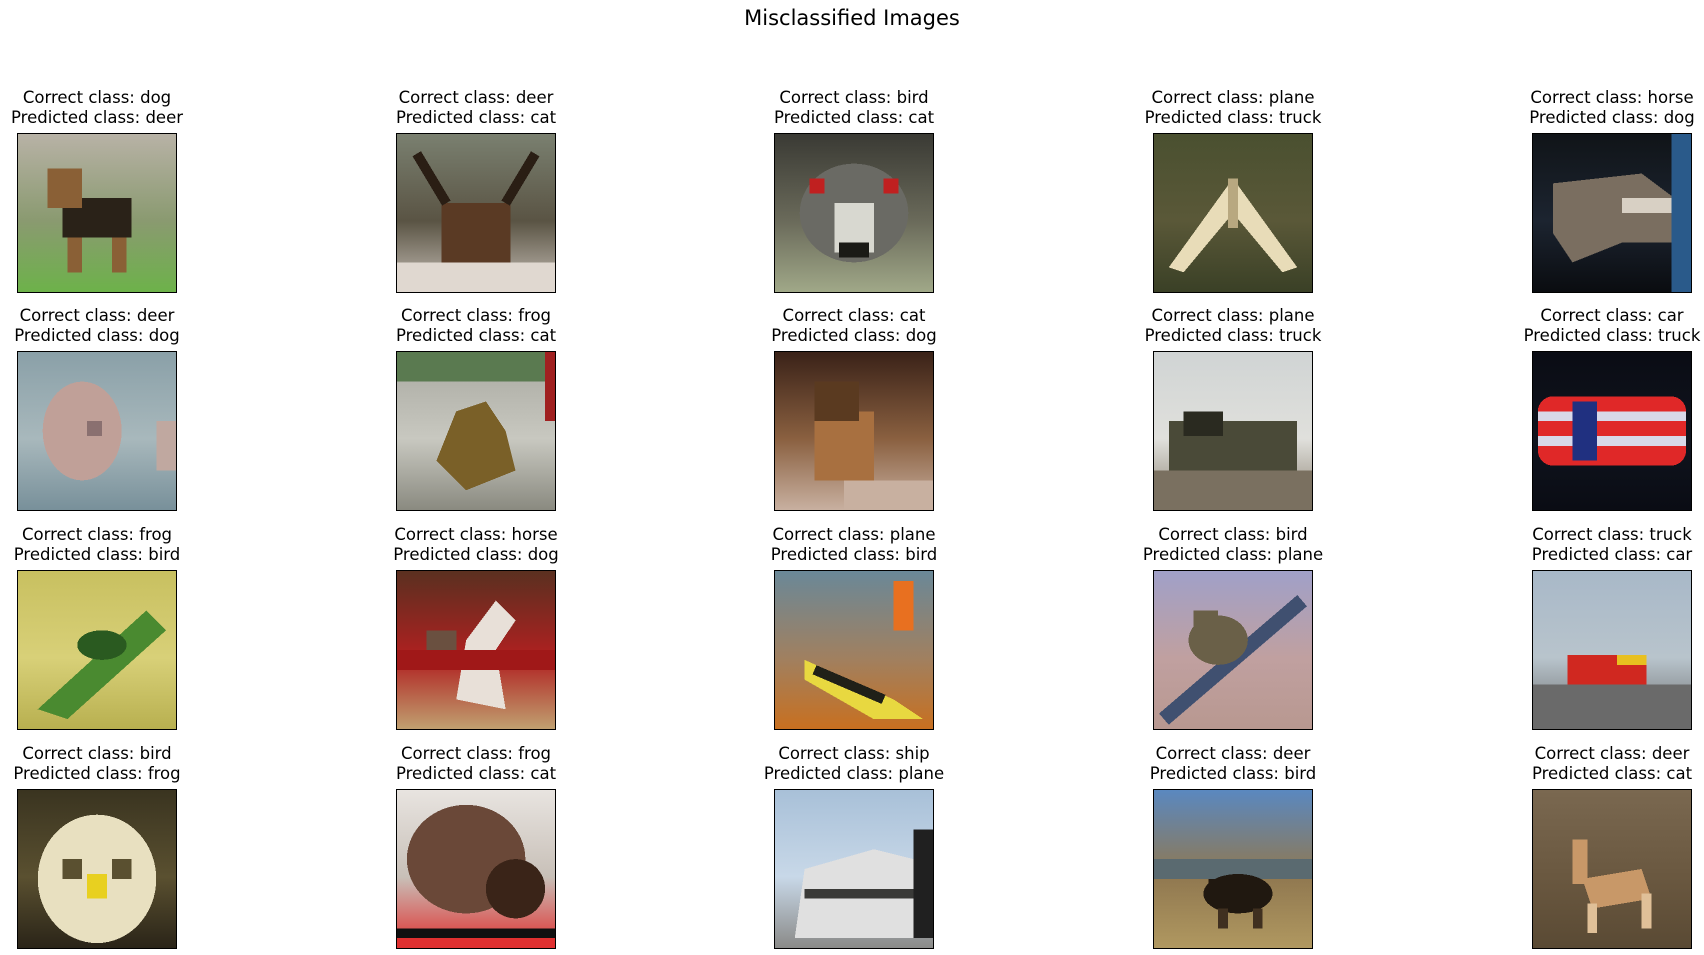  I want to click on dog-image, so click(97, 213).